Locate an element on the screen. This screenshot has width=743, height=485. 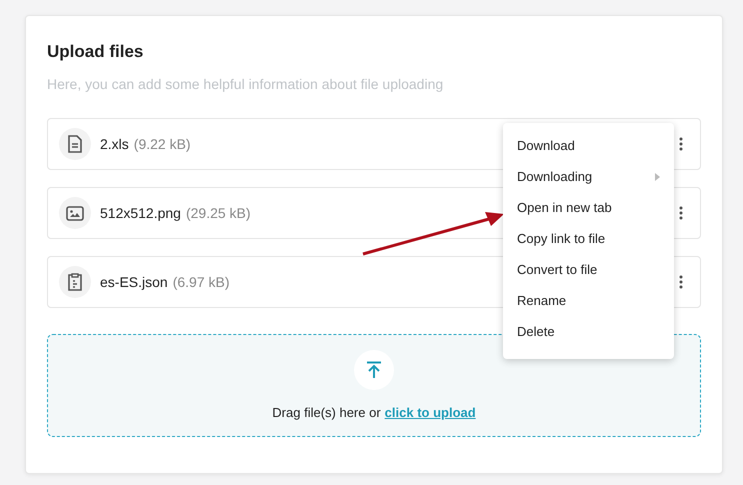
file-size: (9.22 kB) is located at coordinates (162, 144).